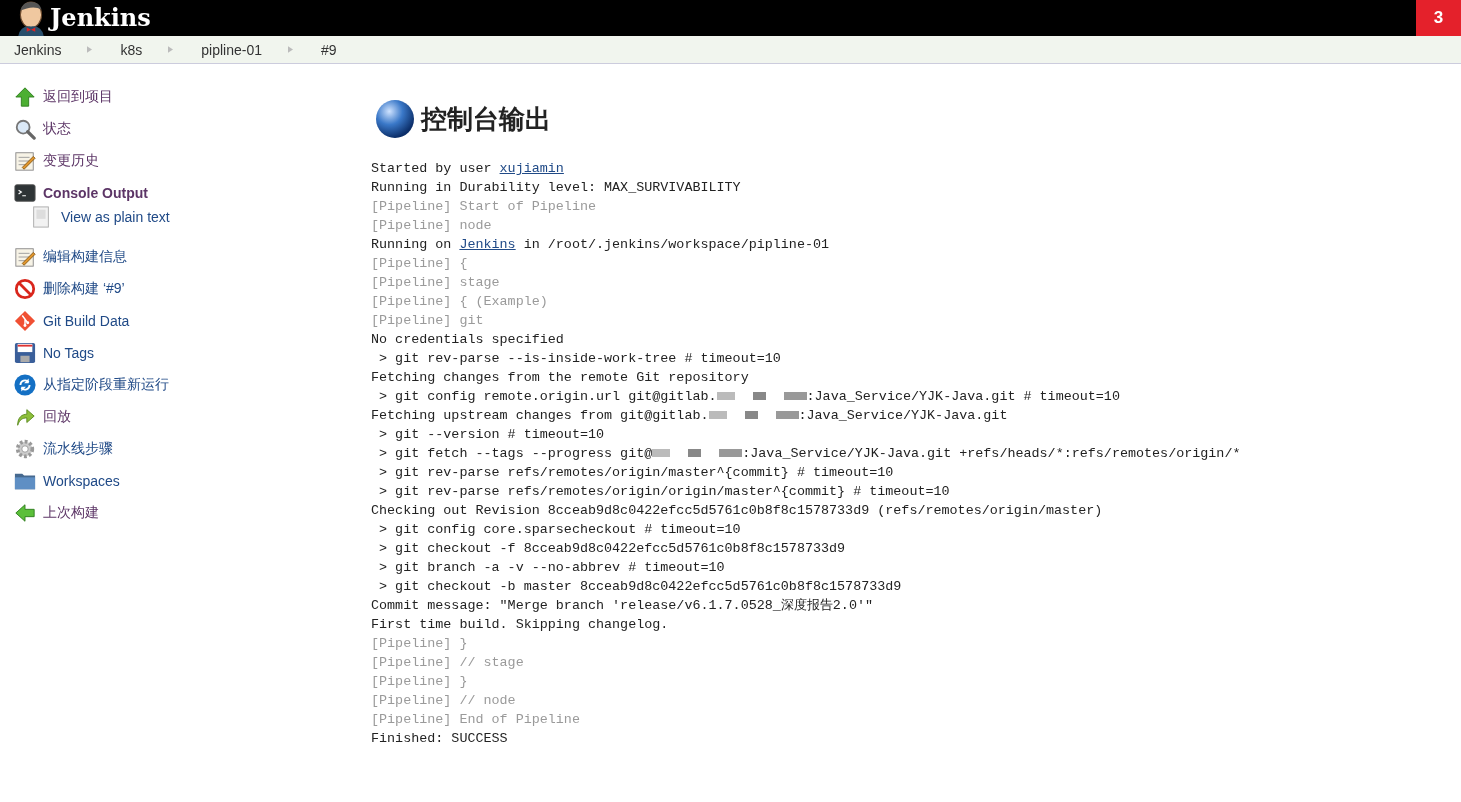 This screenshot has width=1461, height=802. Describe the element at coordinates (71, 513) in the screenshot. I see `sidebar-link: 上次构建` at that location.